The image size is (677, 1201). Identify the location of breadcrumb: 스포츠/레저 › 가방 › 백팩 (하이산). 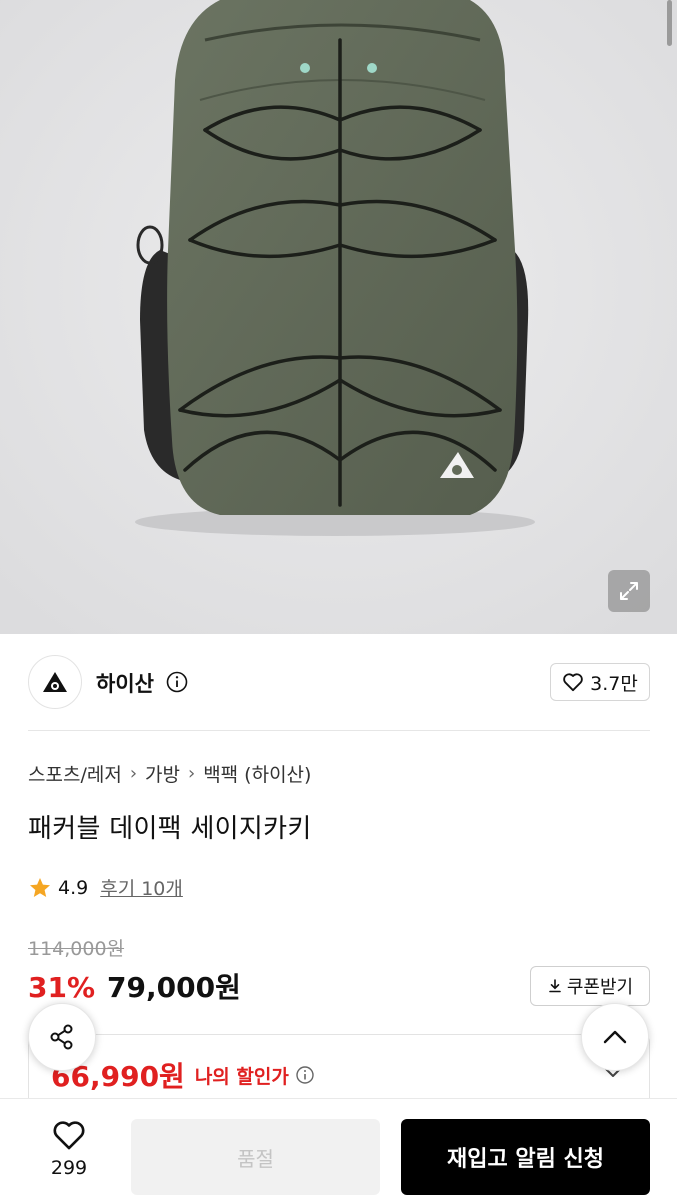
(169, 773).